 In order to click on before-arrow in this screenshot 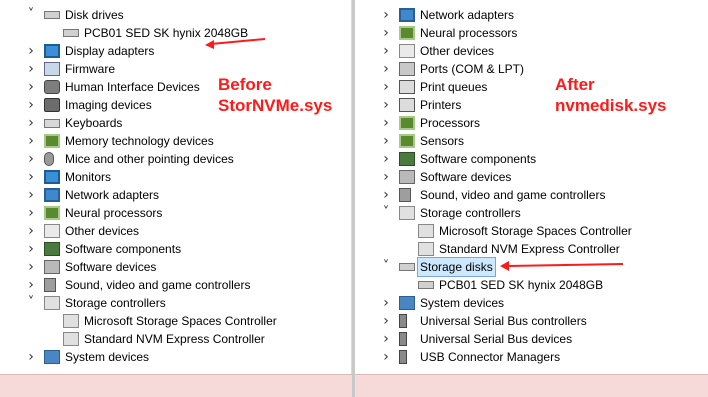, I will do `click(235, 43)`.